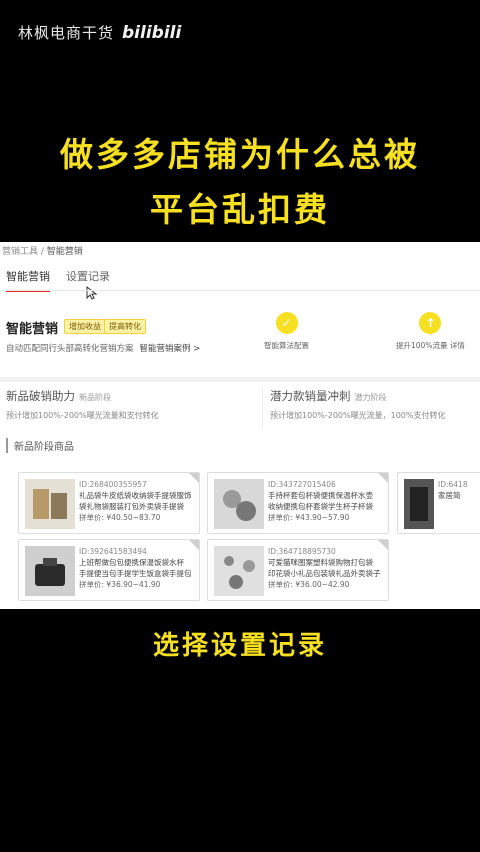 The height and width of the screenshot is (852, 480). What do you see at coordinates (92, 293) in the screenshot?
I see `mouse-cursor-icon` at bounding box center [92, 293].